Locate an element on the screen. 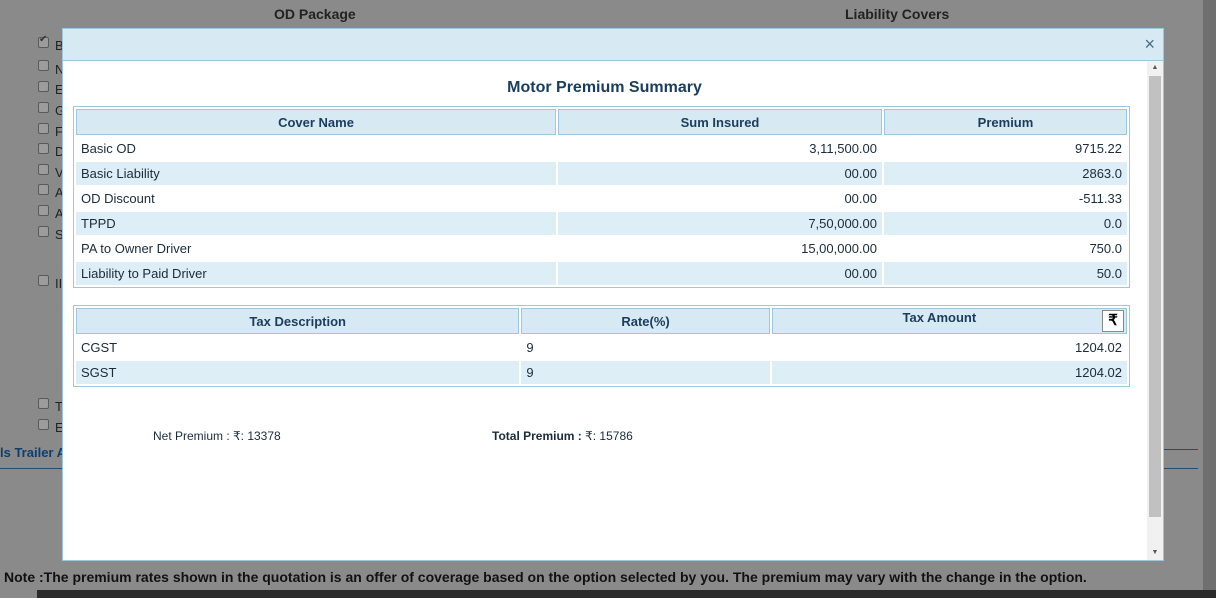  cover-name: OD Discount is located at coordinates (118, 198).